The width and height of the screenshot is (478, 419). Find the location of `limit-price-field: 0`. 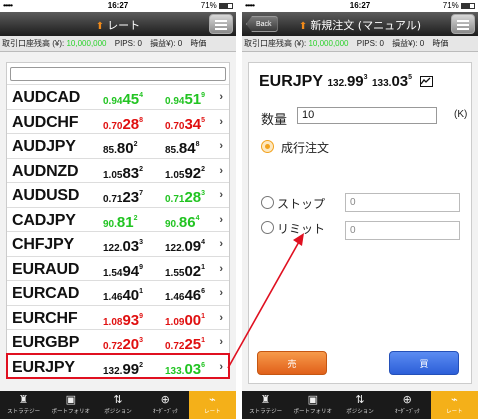

limit-price-field: 0 is located at coordinates (402, 230).